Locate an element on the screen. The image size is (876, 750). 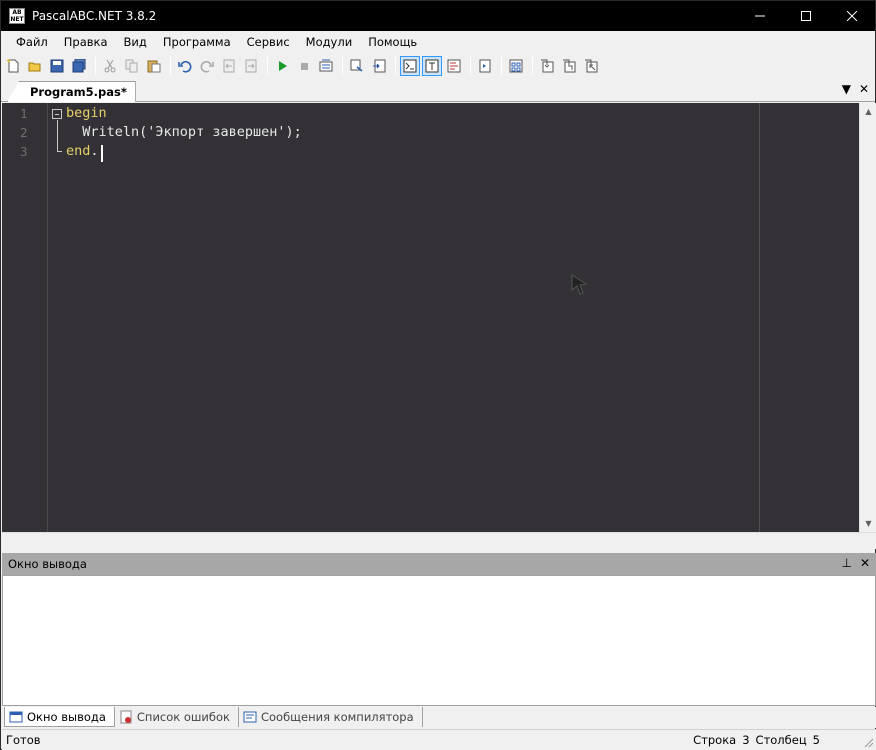
watch-button is located at coordinates (516, 66).